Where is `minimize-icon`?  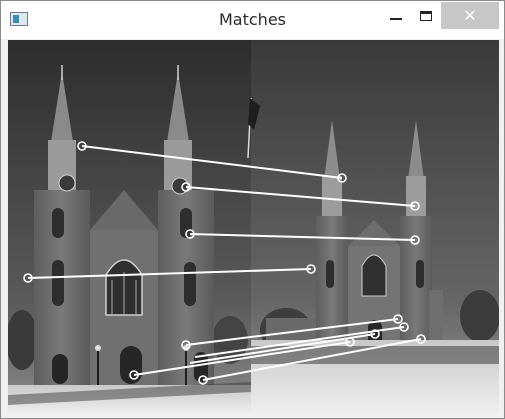
minimize-icon is located at coordinates (396, 18).